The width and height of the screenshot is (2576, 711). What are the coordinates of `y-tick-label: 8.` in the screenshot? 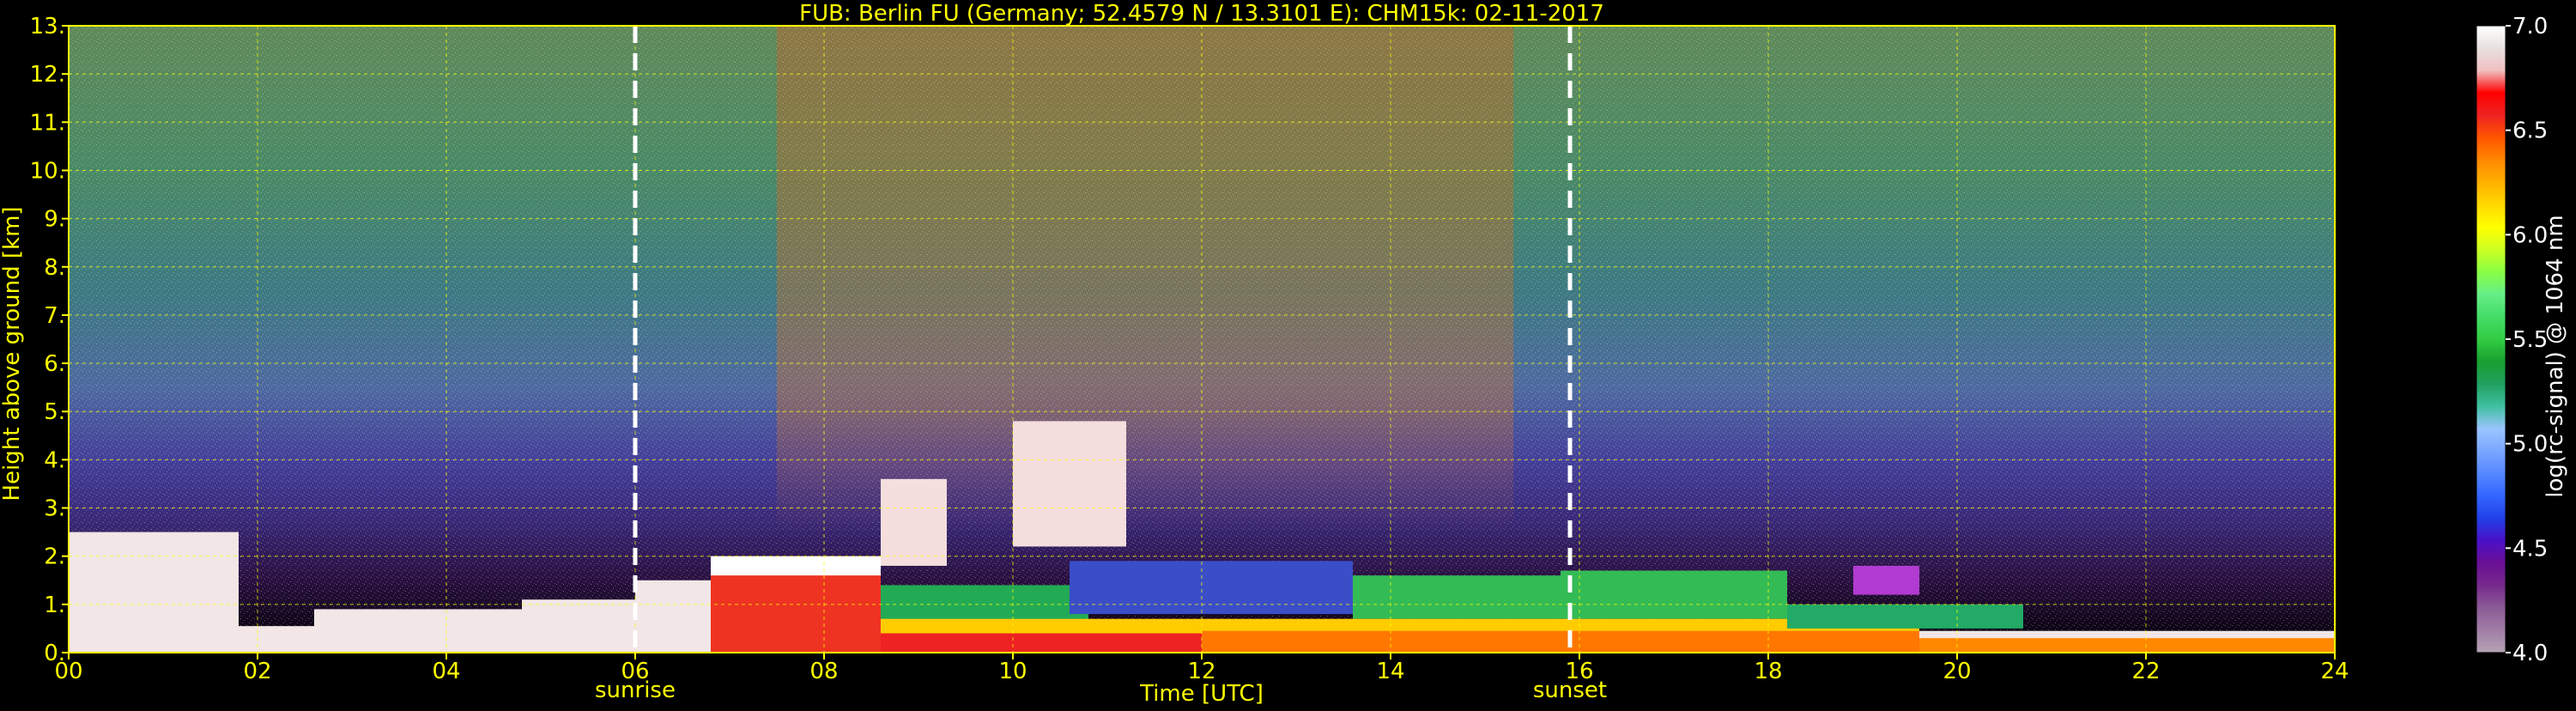 It's located at (54, 268).